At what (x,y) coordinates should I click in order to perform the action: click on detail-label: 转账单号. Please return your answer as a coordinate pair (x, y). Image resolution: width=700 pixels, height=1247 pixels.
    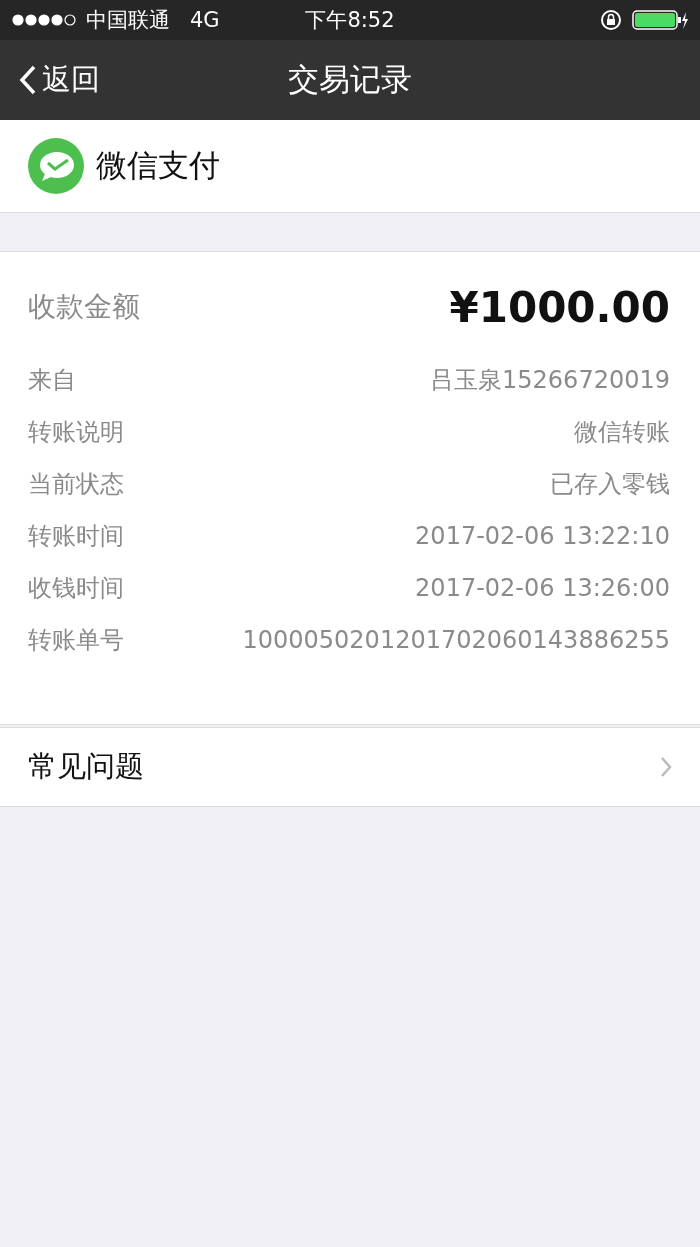
    Looking at the image, I should click on (76, 640).